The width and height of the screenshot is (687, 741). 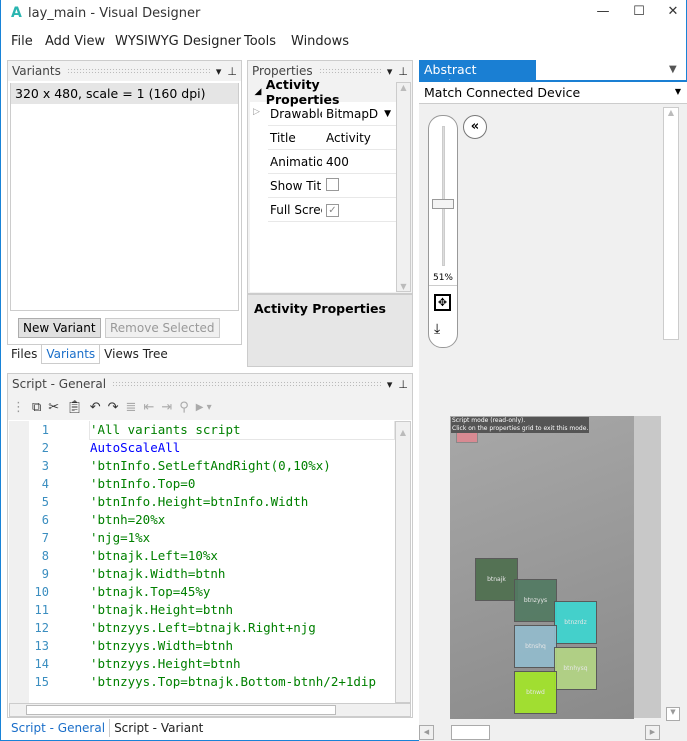 What do you see at coordinates (437, 329) in the screenshot?
I see `download-icon: ⤓` at bounding box center [437, 329].